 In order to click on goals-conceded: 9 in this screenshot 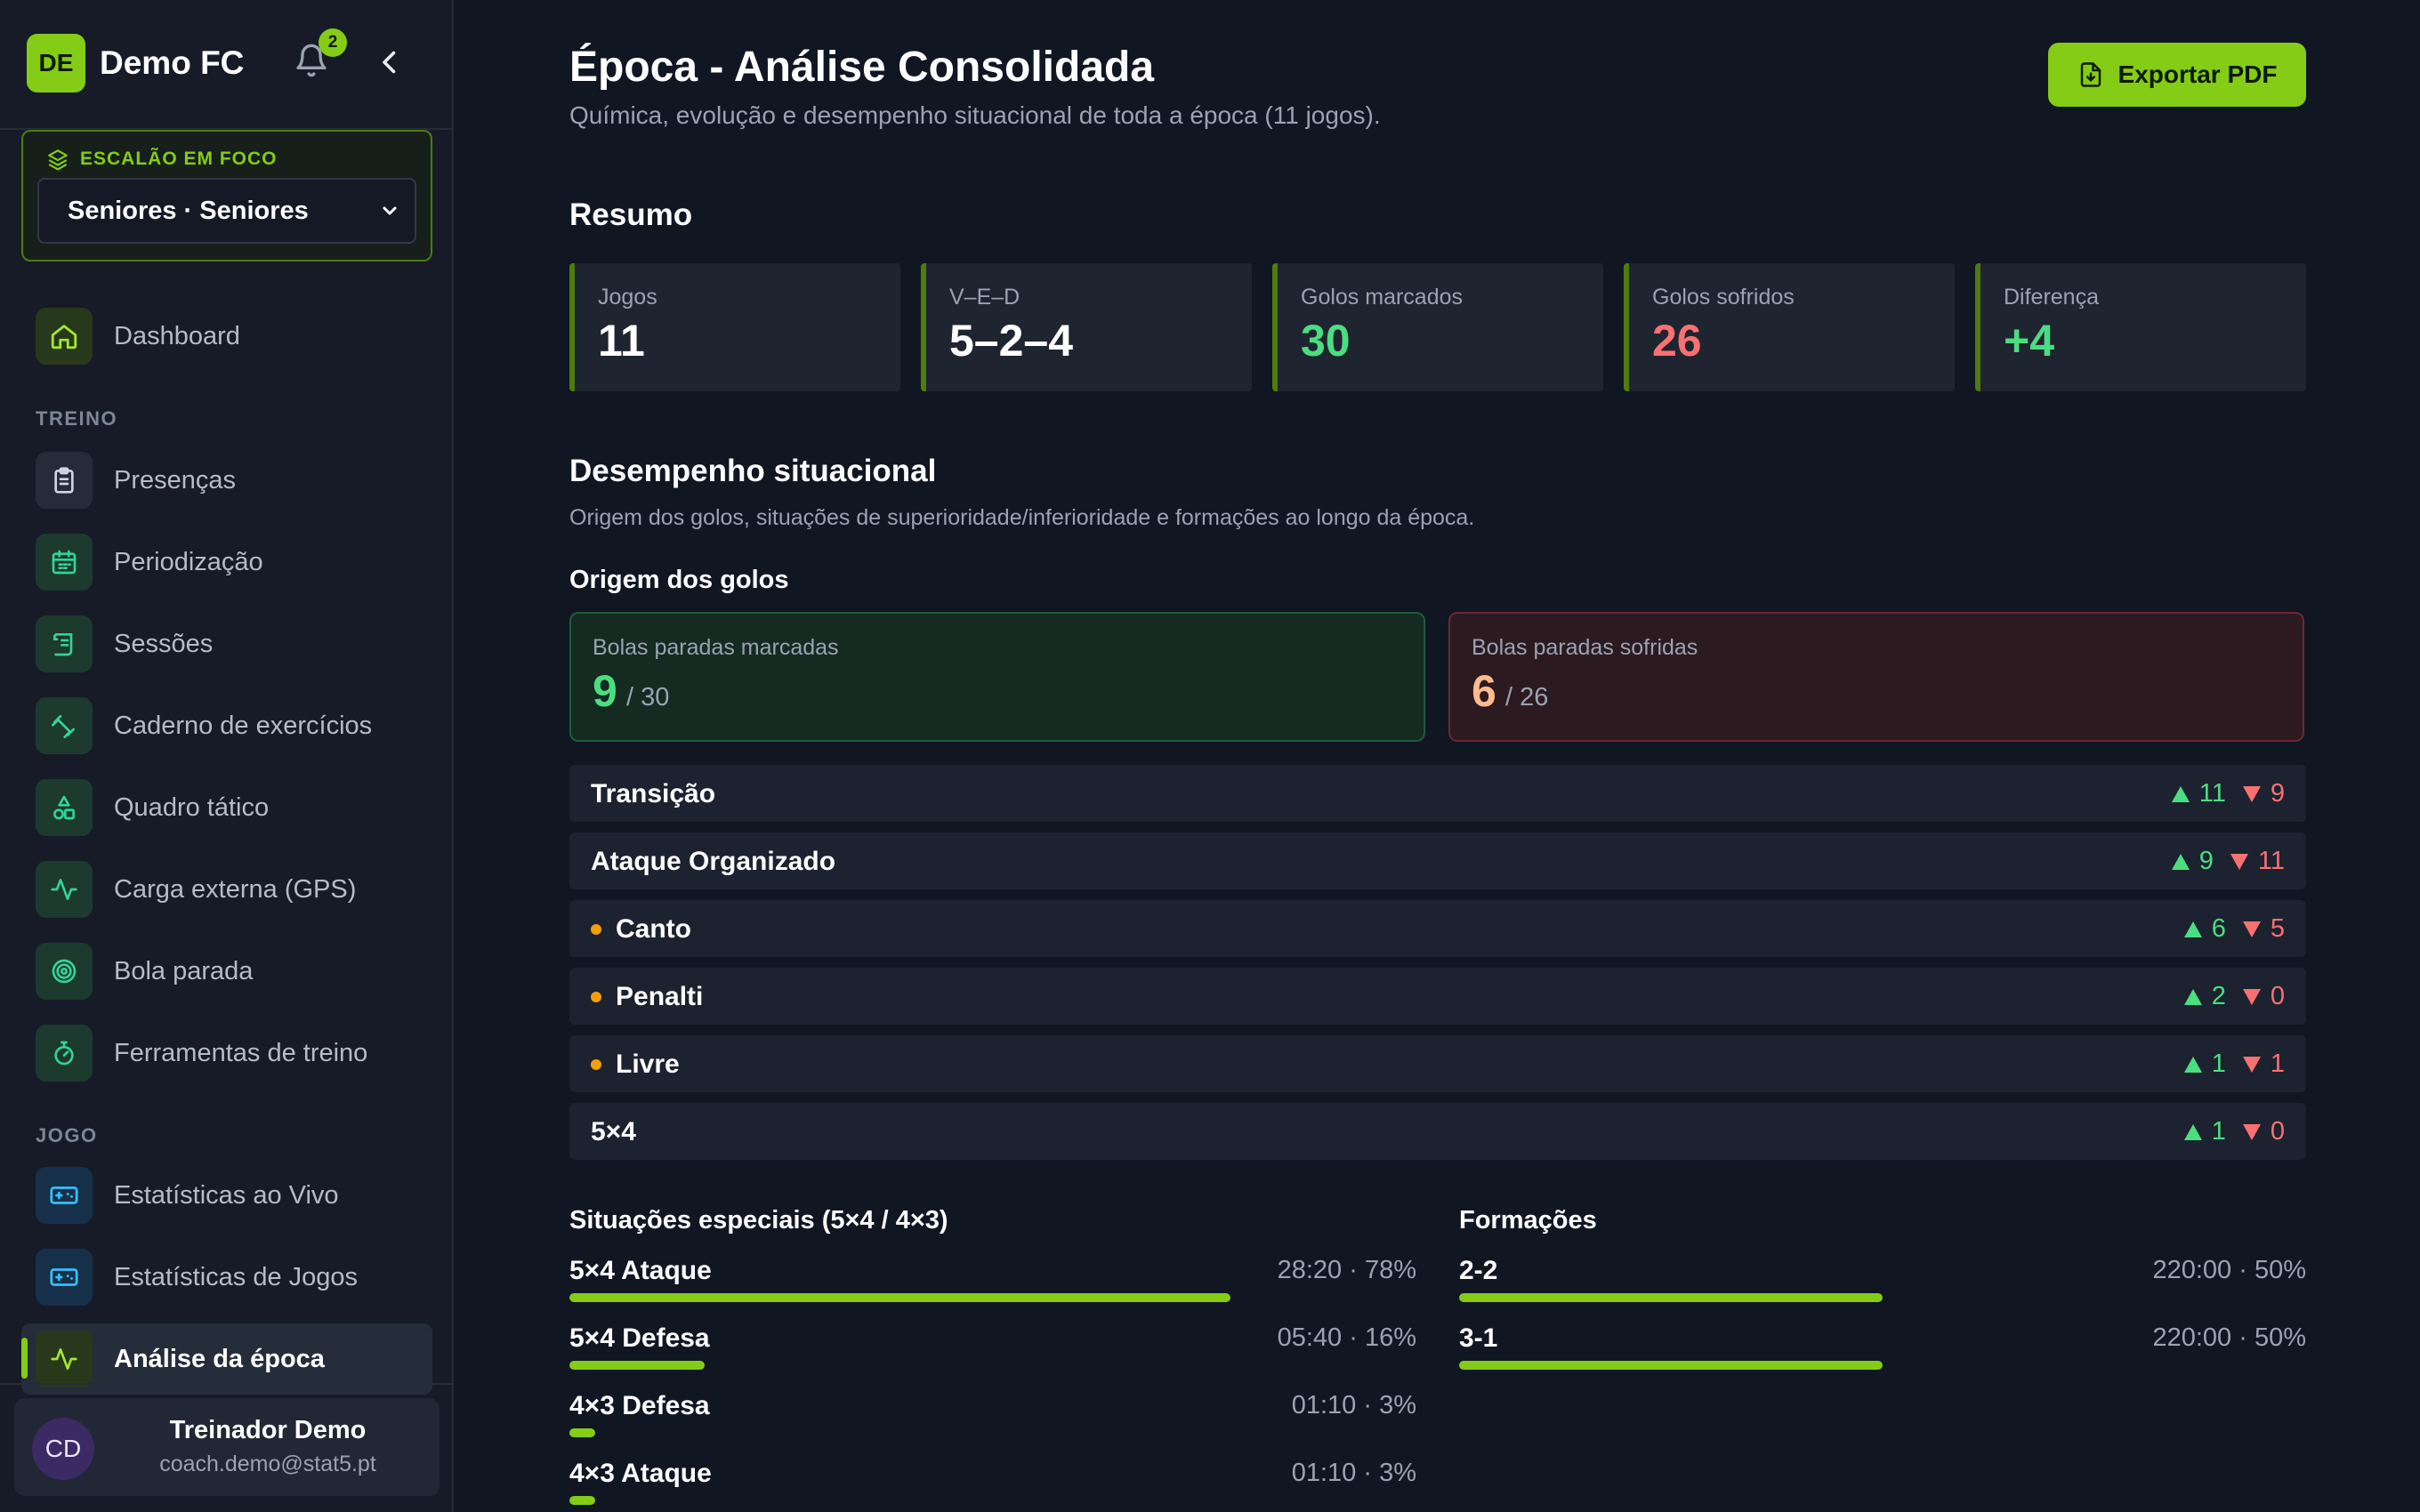, I will do `click(2277, 793)`.